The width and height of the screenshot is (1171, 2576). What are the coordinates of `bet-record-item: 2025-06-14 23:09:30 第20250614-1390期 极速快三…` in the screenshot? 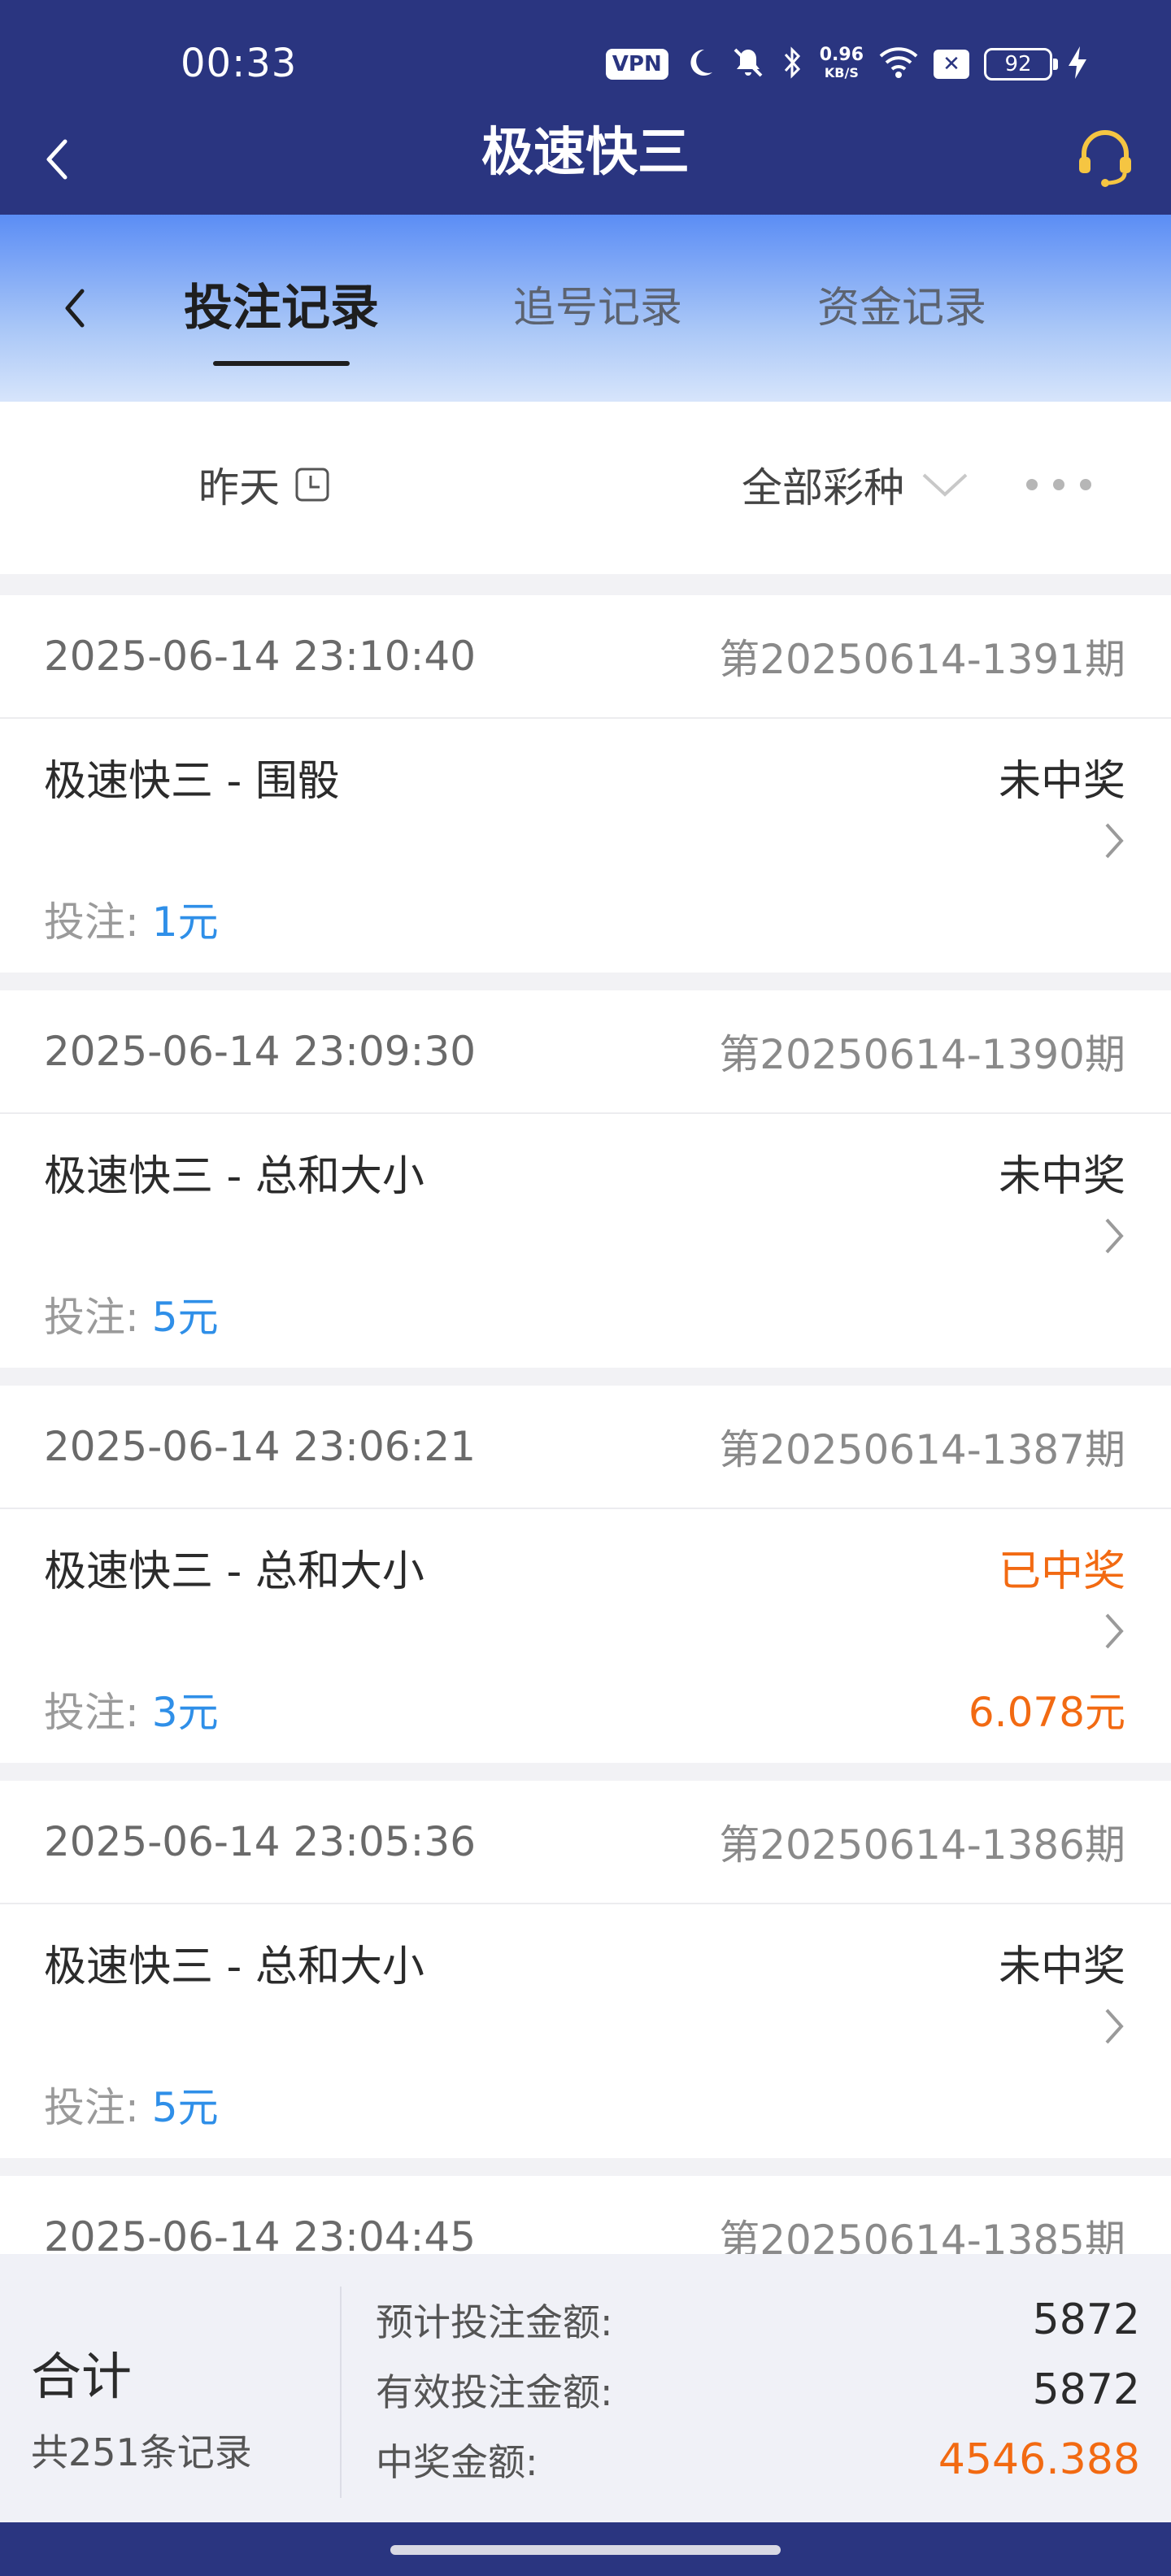 It's located at (585, 1179).